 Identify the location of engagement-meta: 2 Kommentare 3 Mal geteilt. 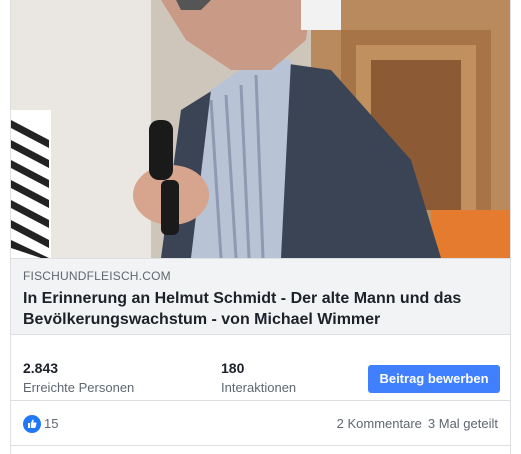
(417, 424).